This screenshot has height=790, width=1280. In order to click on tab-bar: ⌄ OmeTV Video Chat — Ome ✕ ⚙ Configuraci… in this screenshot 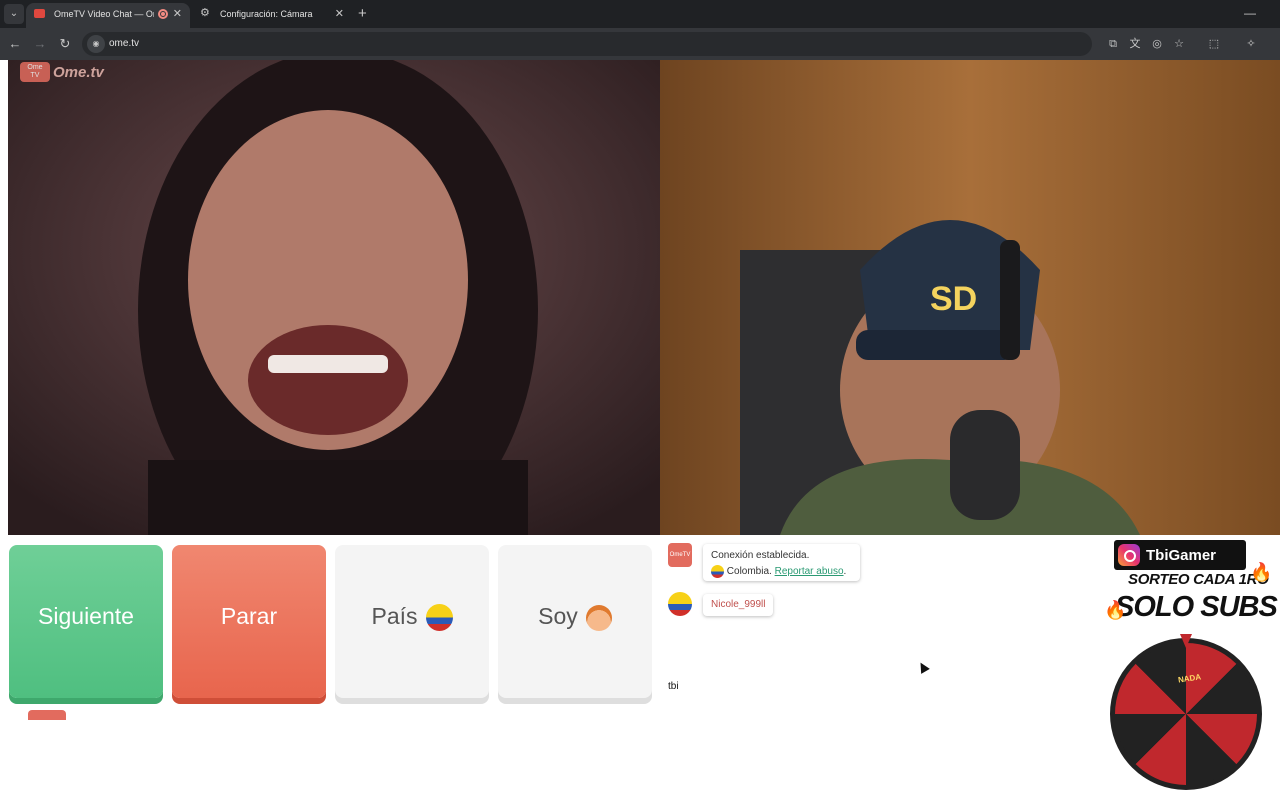, I will do `click(640, 14)`.